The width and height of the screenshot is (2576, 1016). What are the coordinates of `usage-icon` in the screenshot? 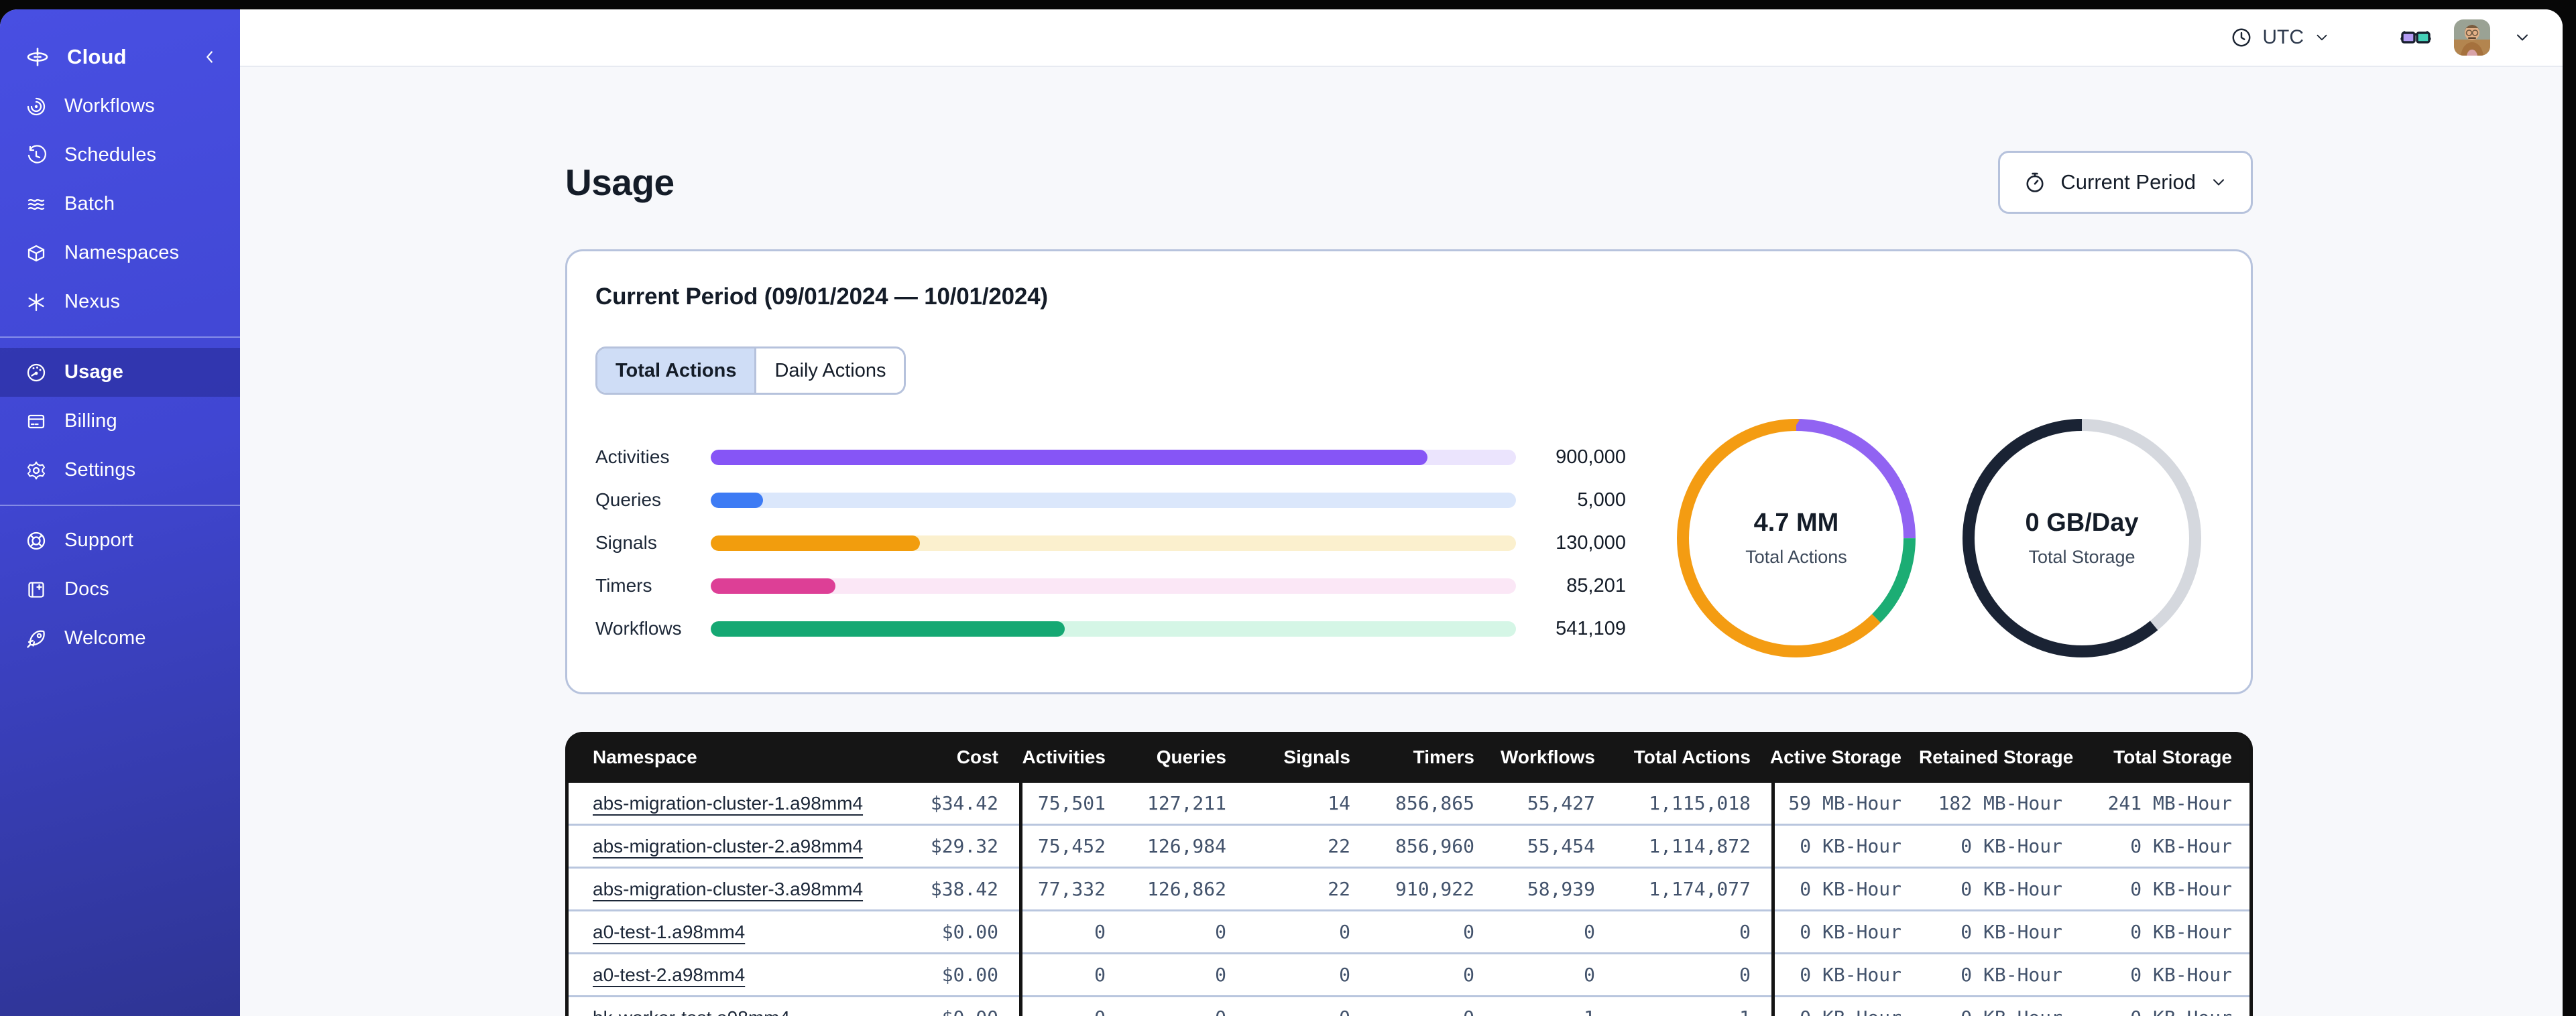 It's located at (36, 372).